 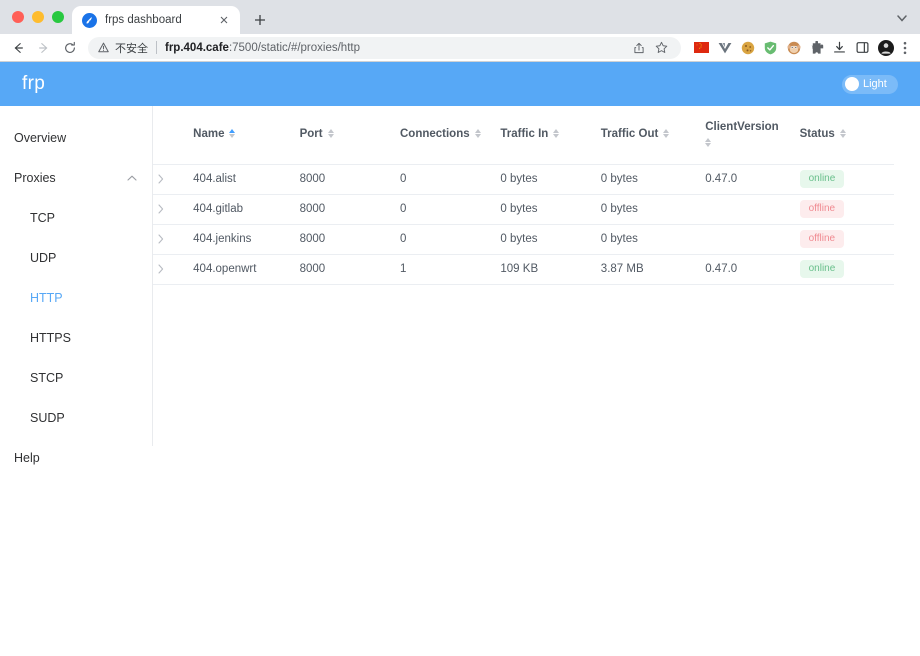 What do you see at coordinates (770, 47) in the screenshot?
I see `adguard-shield-extension-icon` at bounding box center [770, 47].